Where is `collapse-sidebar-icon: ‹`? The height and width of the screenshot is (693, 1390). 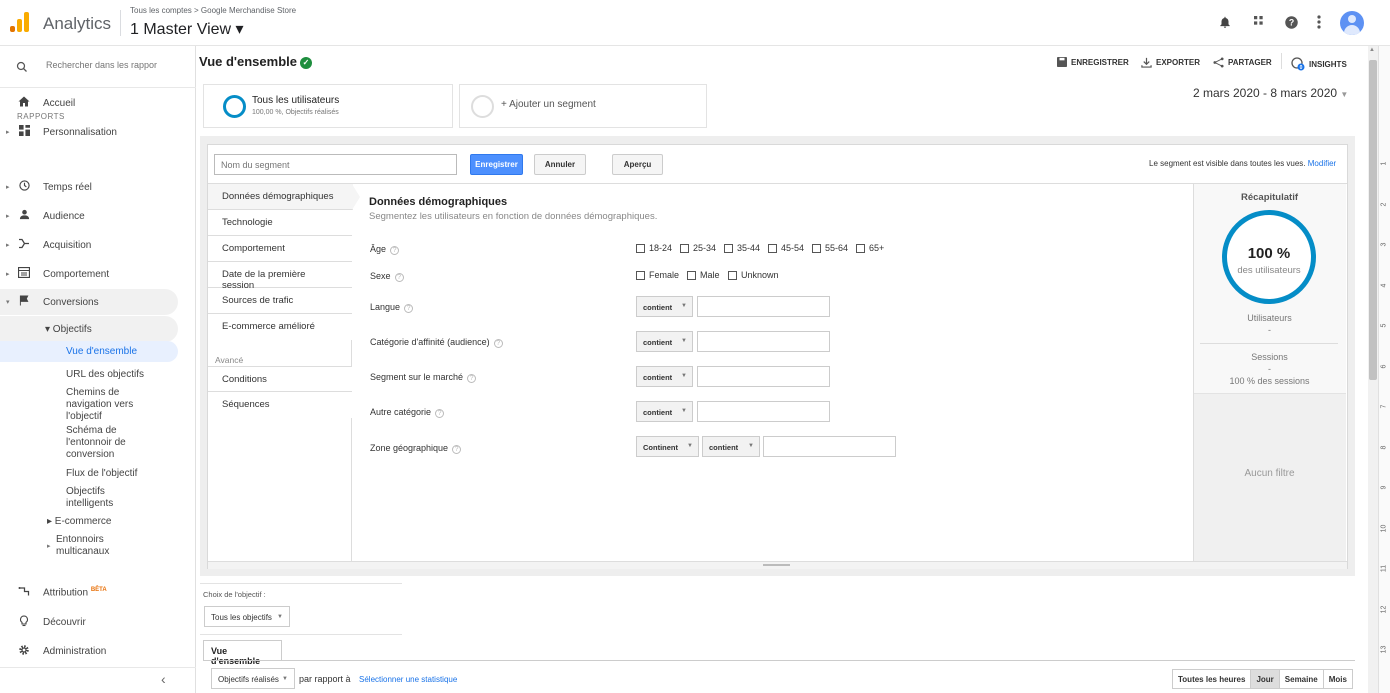
collapse-sidebar-icon: ‹ is located at coordinates (163, 679).